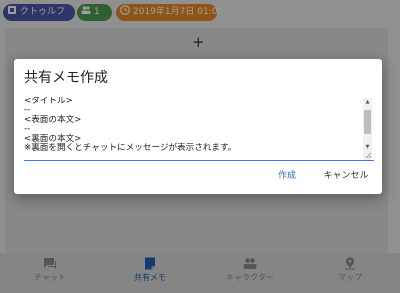  I want to click on resize-handle-icon, so click(368, 155).